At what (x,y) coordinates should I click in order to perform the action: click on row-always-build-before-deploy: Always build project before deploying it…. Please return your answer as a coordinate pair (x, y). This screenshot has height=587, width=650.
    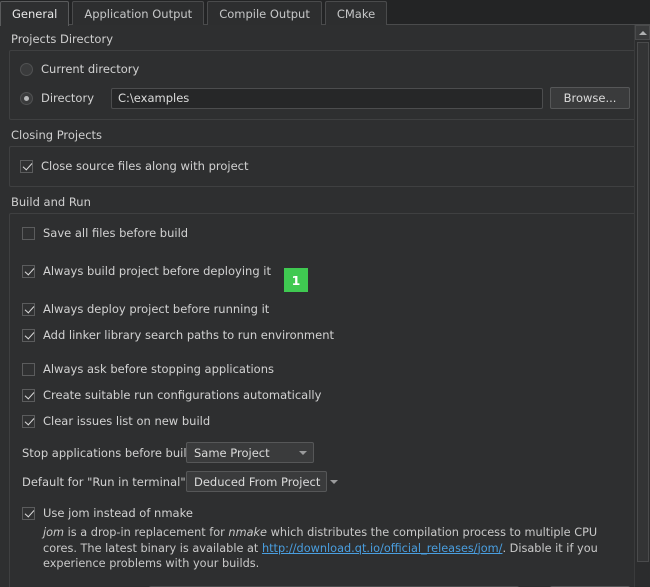
    Looking at the image, I should click on (326, 271).